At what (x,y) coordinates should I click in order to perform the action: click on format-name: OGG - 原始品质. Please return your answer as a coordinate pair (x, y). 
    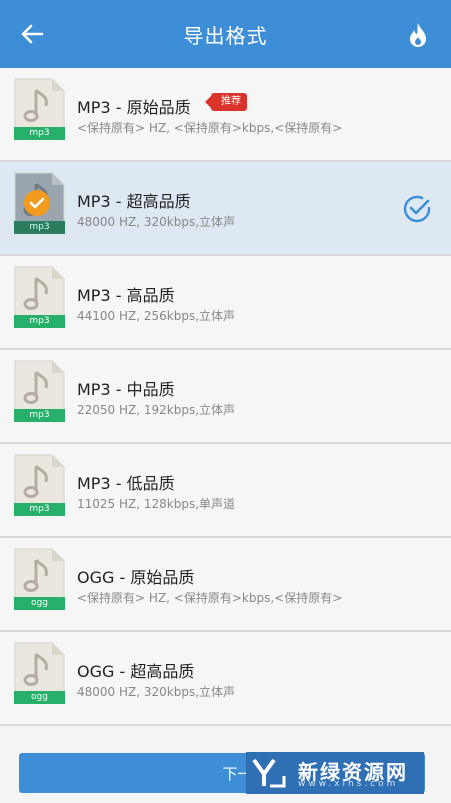
    Looking at the image, I should click on (136, 577).